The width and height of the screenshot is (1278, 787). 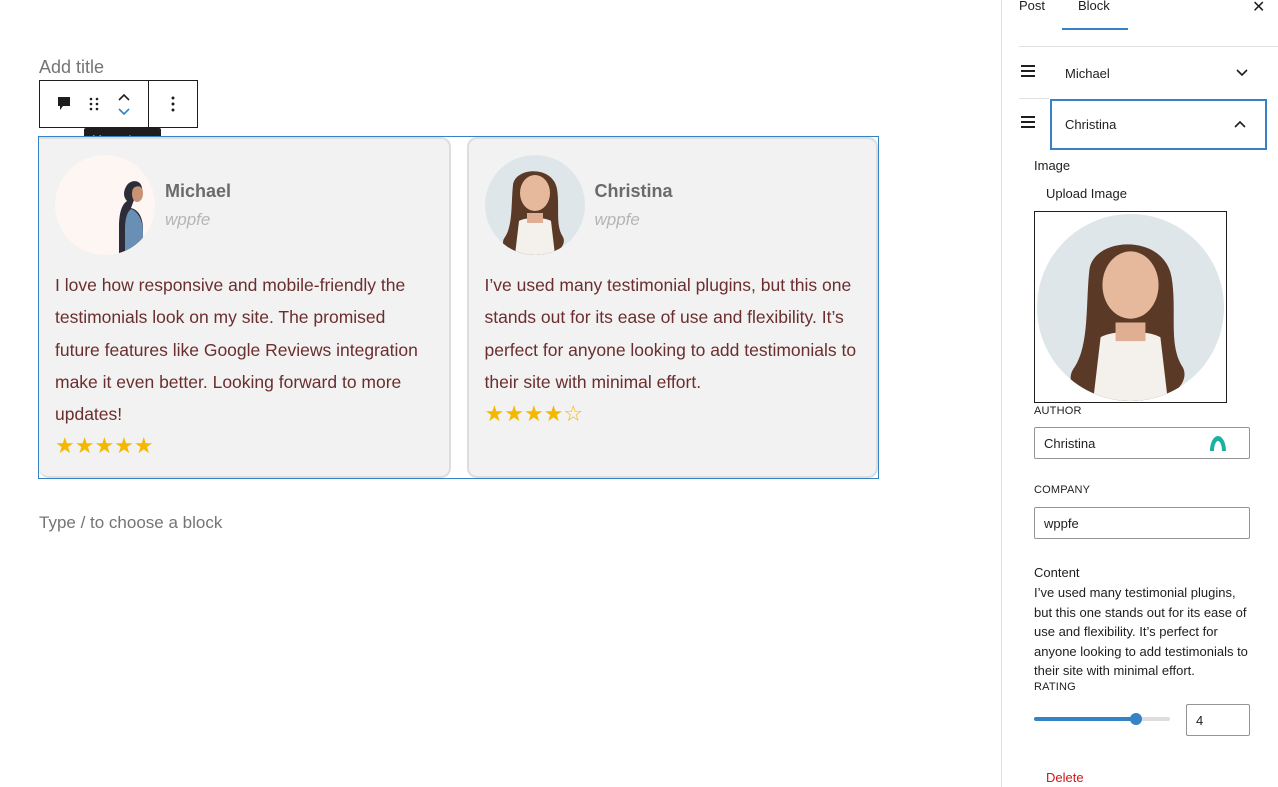 I want to click on accordion-item-christina: Christina, so click(x=1148, y=124).